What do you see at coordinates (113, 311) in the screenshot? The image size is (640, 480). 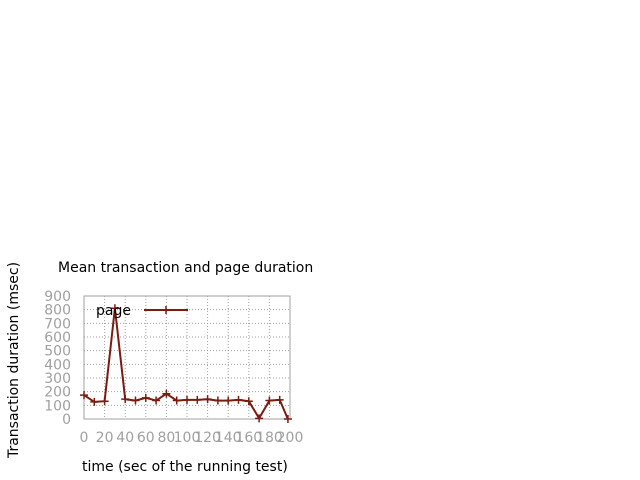 I see `legend-label-page: page` at bounding box center [113, 311].